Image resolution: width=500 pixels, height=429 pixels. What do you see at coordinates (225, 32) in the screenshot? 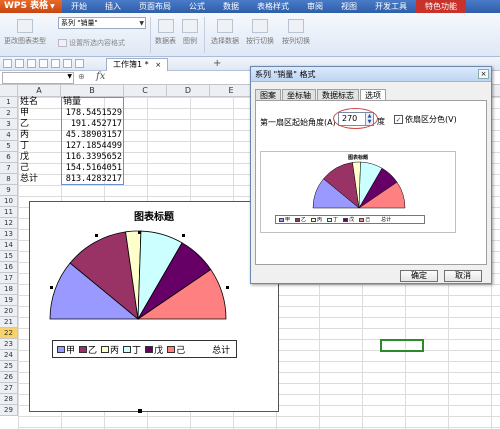
I see `select-data-button: 选择数据` at bounding box center [225, 32].